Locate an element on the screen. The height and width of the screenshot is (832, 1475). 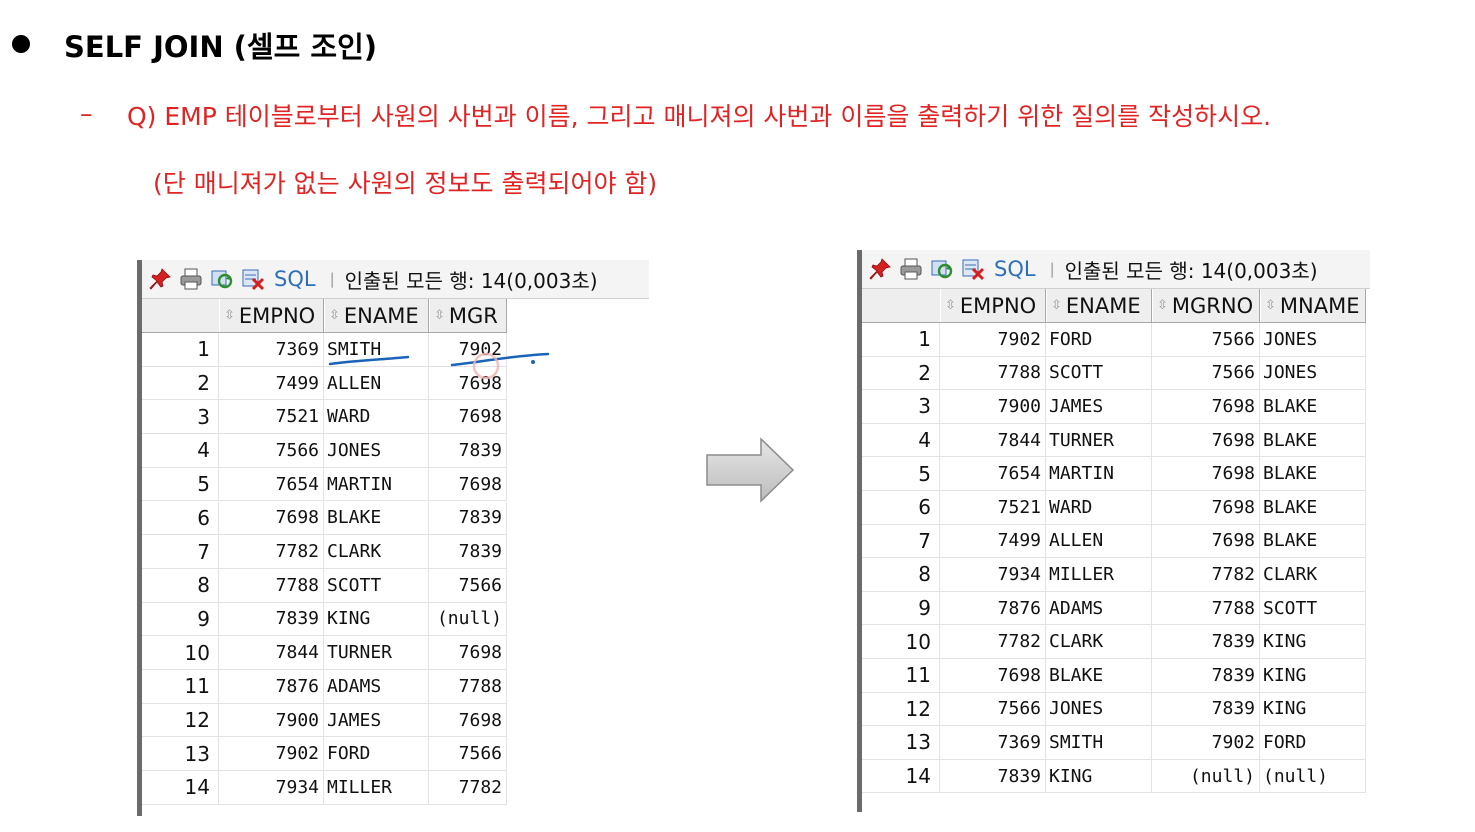
table-row: 3 7521 WARD 7698 is located at coordinates (324, 417).